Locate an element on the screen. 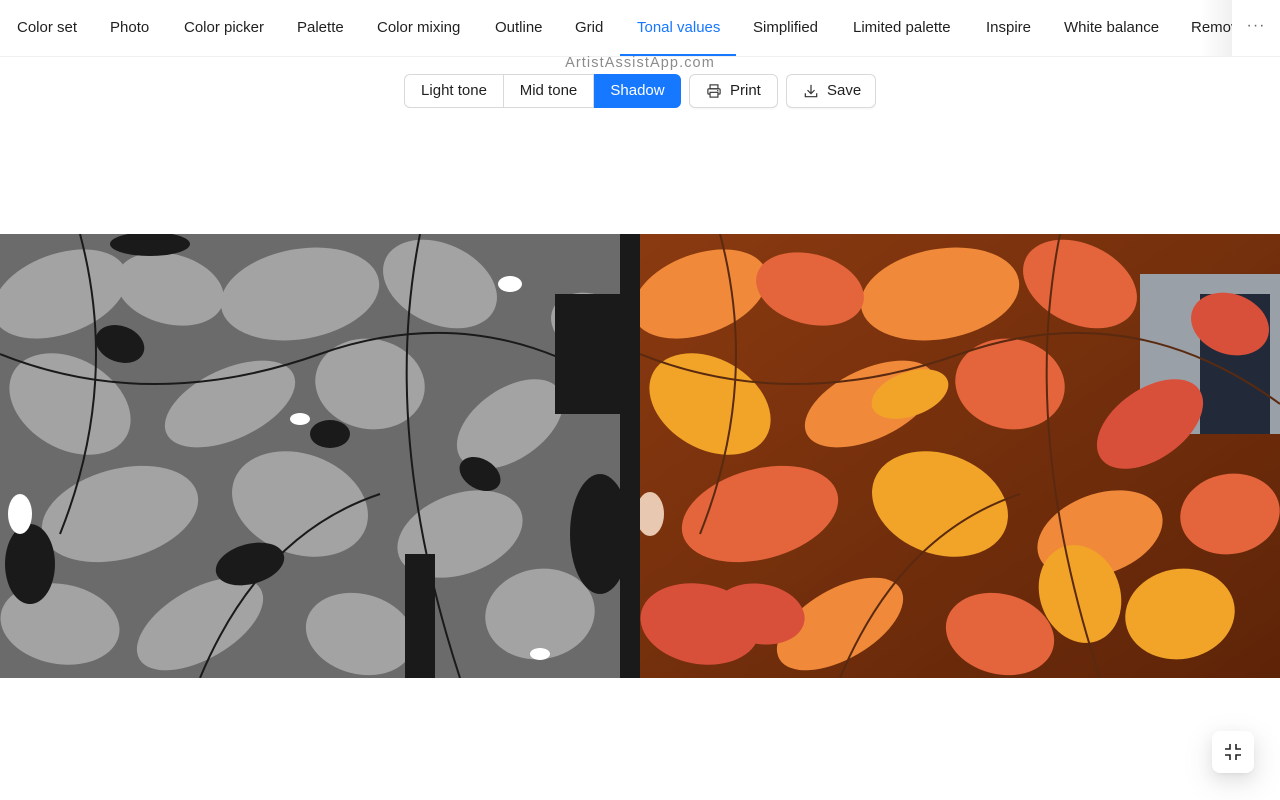 Image resolution: width=1280 pixels, height=800 pixels. print-label: Print is located at coordinates (745, 90).